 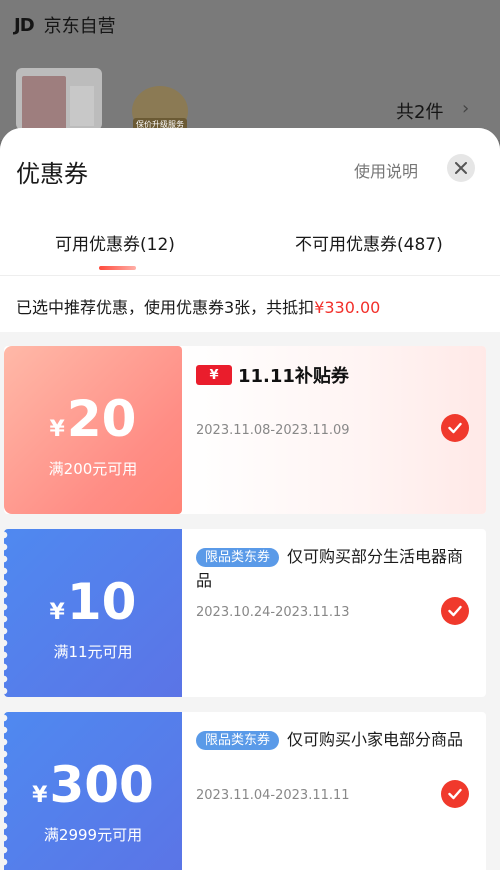 I want to click on item-count: 共2件, so click(x=420, y=112).